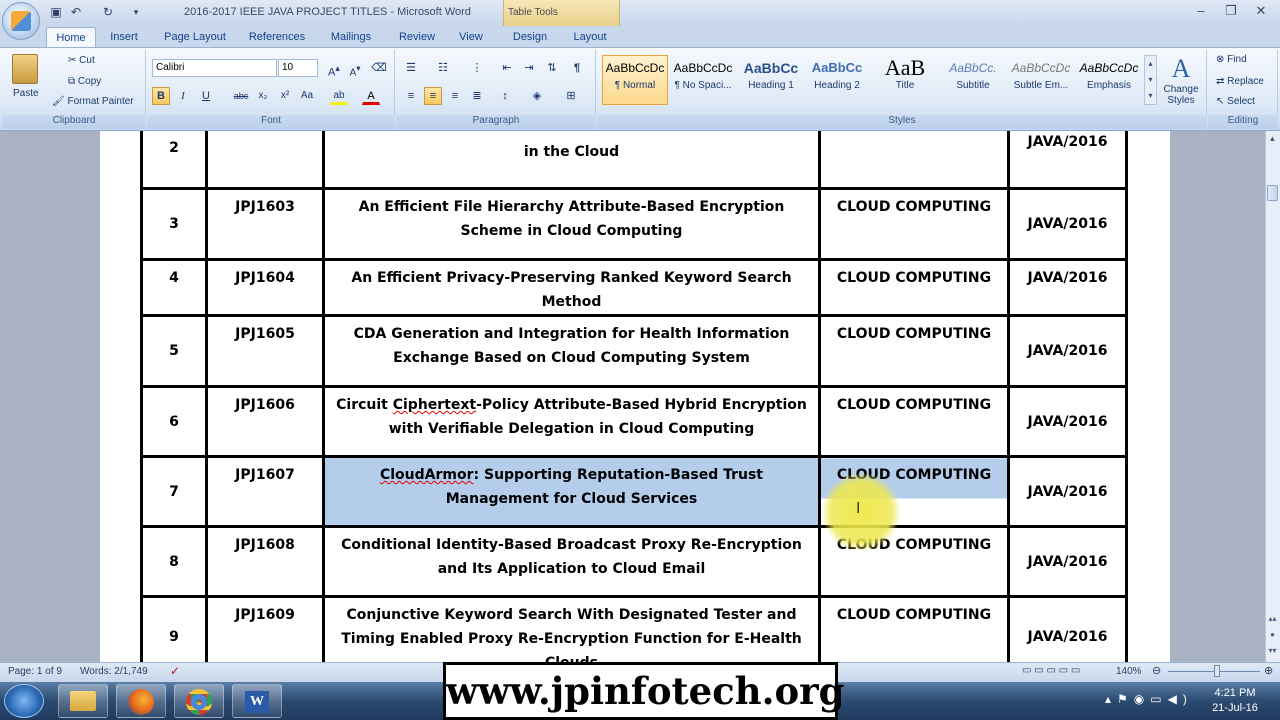 Image resolution: width=1280 pixels, height=720 pixels. Describe the element at coordinates (905, 80) in the screenshot. I see `style-title: AaB Title` at that location.